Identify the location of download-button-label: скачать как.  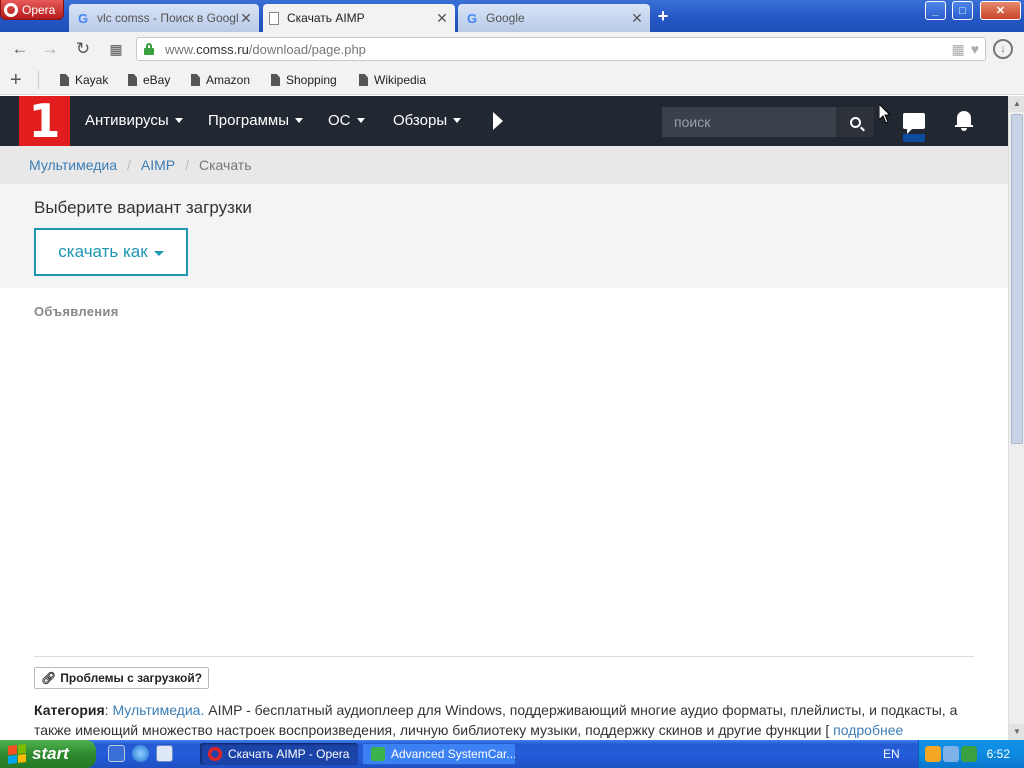
(103, 251).